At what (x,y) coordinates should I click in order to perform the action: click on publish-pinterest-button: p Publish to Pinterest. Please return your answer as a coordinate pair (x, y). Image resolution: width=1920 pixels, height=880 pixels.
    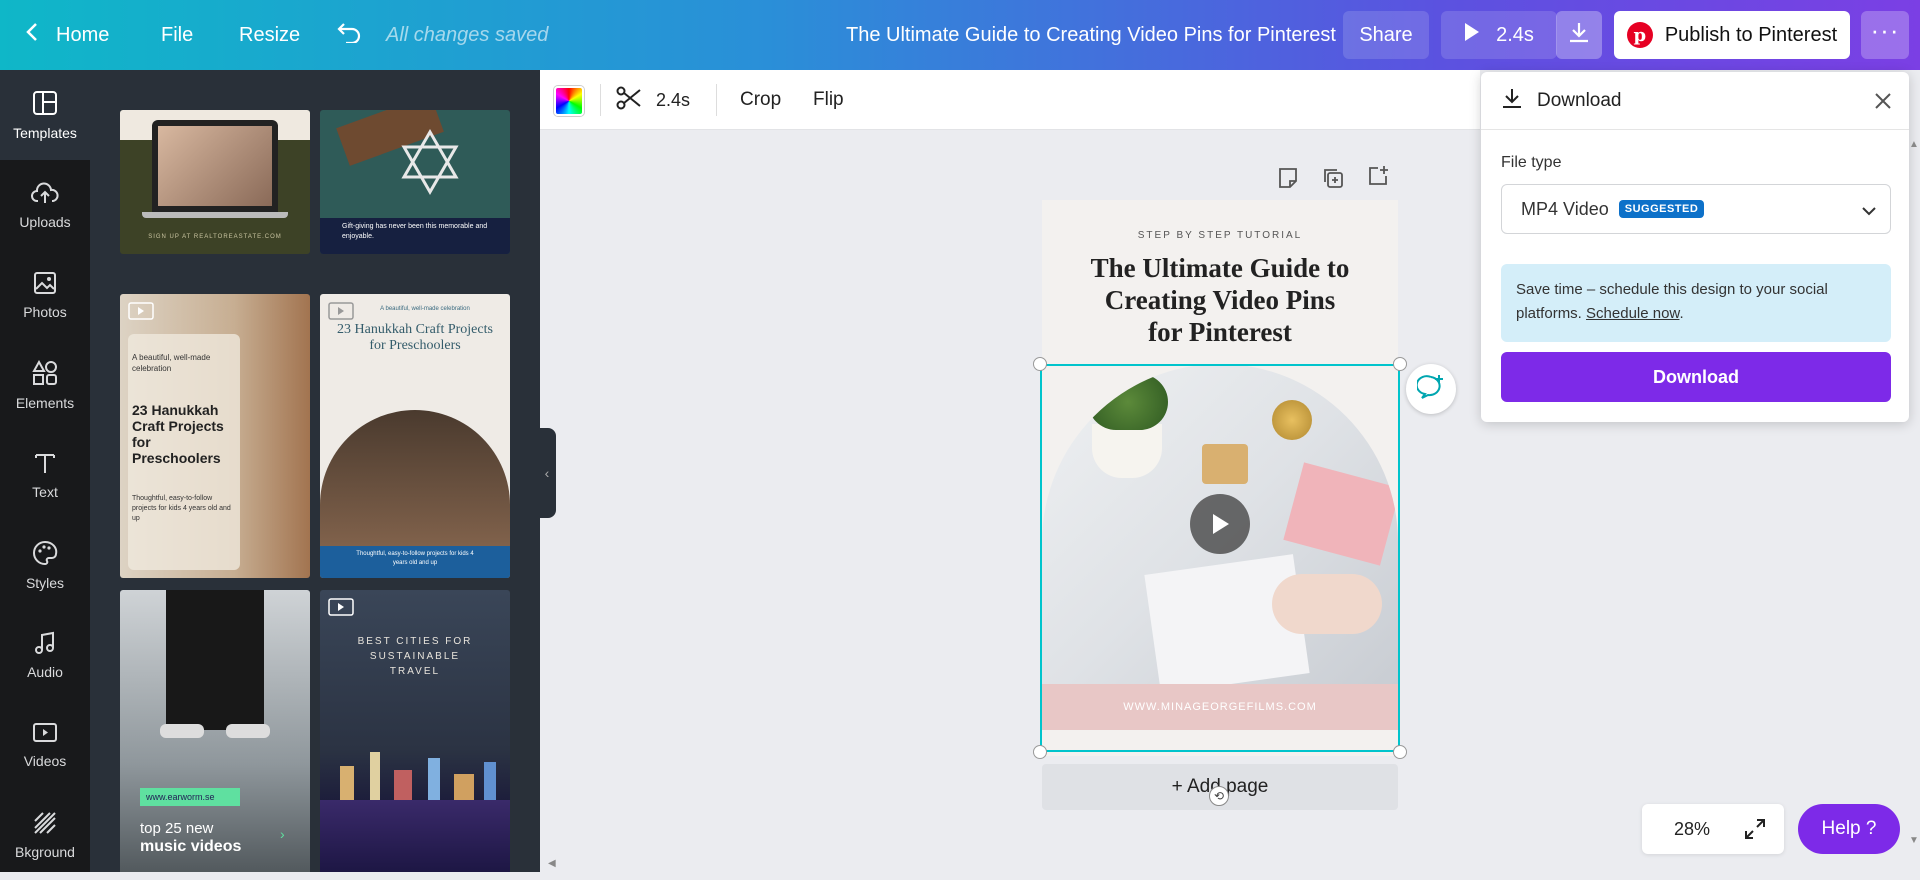
    Looking at the image, I should click on (1732, 35).